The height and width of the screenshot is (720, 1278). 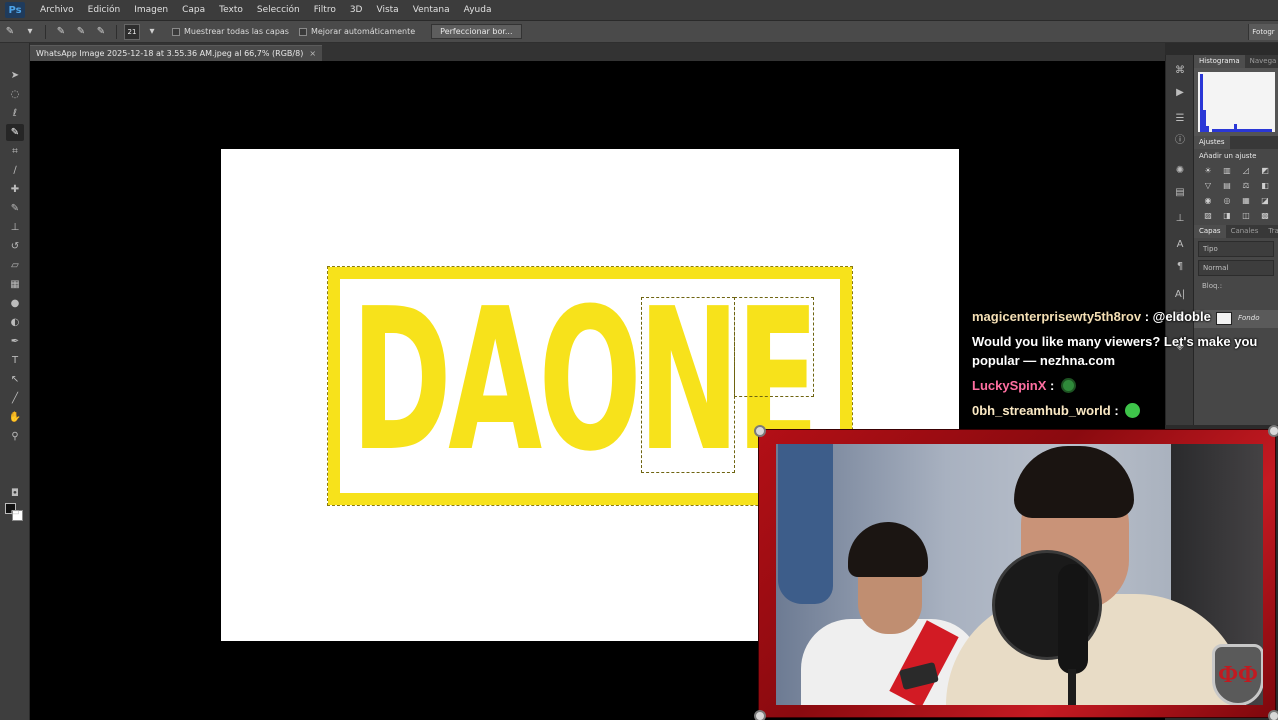 What do you see at coordinates (302, 31) in the screenshot?
I see `auto-enhance-checkbox` at bounding box center [302, 31].